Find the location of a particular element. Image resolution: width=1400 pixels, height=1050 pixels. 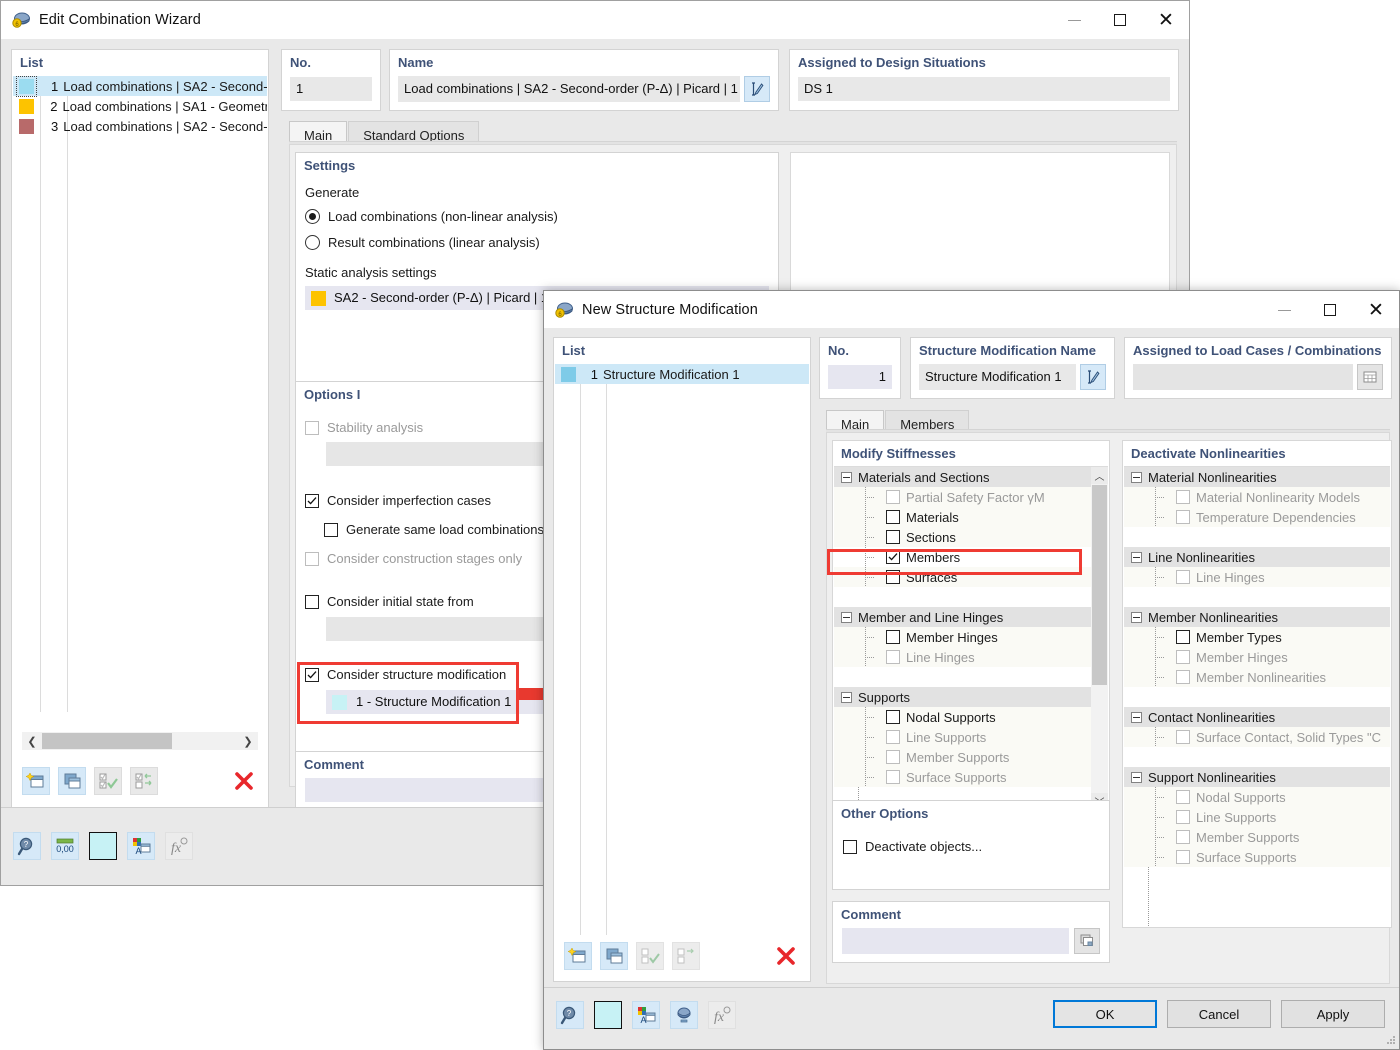

tree-item-materials: Materials is located at coordinates (962, 517).